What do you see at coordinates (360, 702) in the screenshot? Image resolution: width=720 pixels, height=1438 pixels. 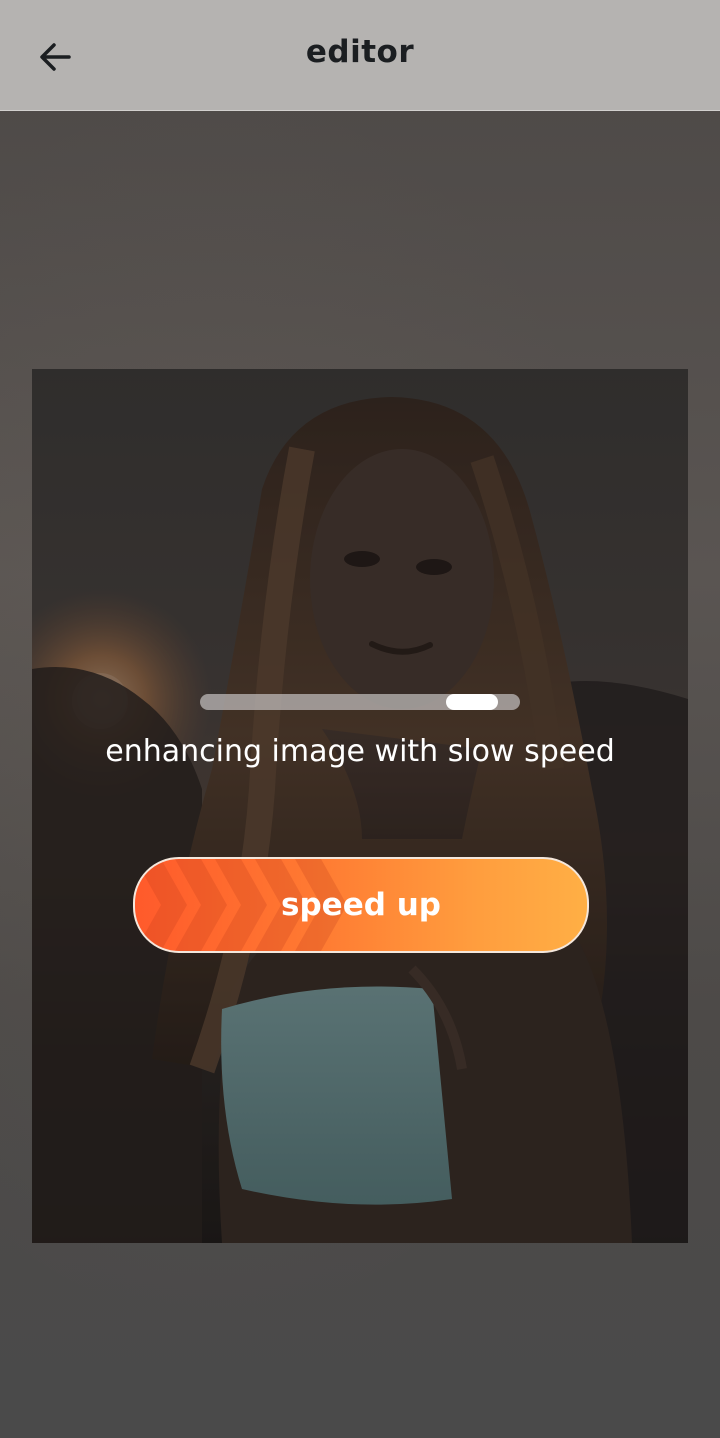 I see `progress-bar` at bounding box center [360, 702].